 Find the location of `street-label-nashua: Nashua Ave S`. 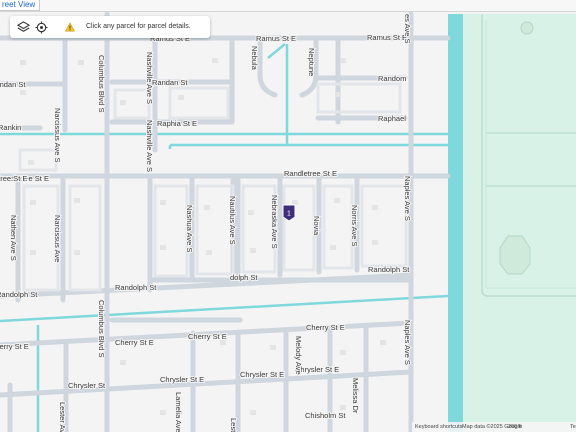

street-label-nashua: Nashua Ave S is located at coordinates (189, 228).